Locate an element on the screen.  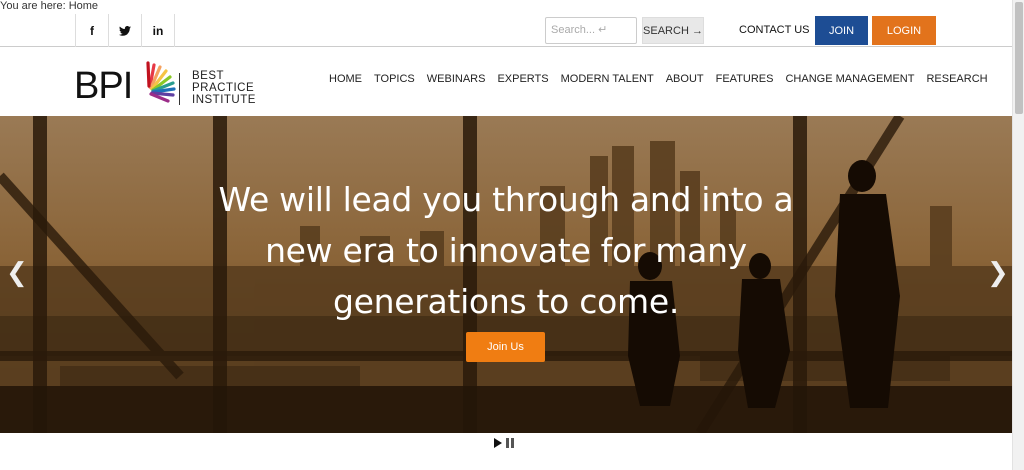
nav-change-management: CHANGE MANAGEMENT is located at coordinates (849, 79).